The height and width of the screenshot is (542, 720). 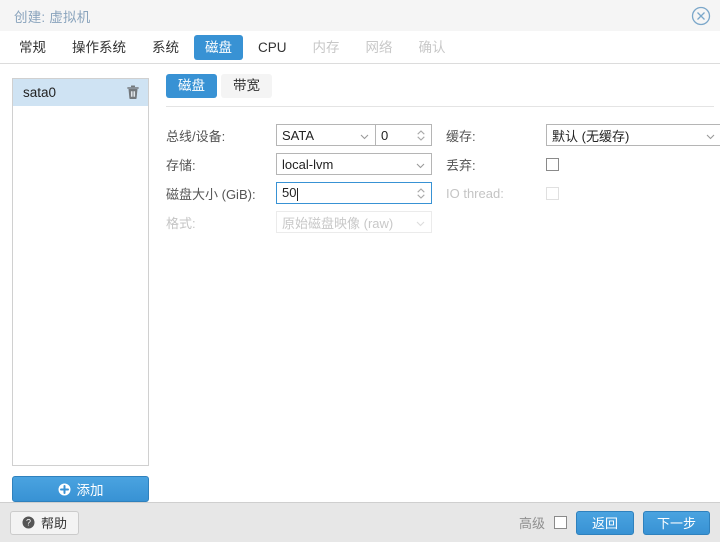 What do you see at coordinates (583, 193) in the screenshot?
I see `field-io-thread: IO thread:` at bounding box center [583, 193].